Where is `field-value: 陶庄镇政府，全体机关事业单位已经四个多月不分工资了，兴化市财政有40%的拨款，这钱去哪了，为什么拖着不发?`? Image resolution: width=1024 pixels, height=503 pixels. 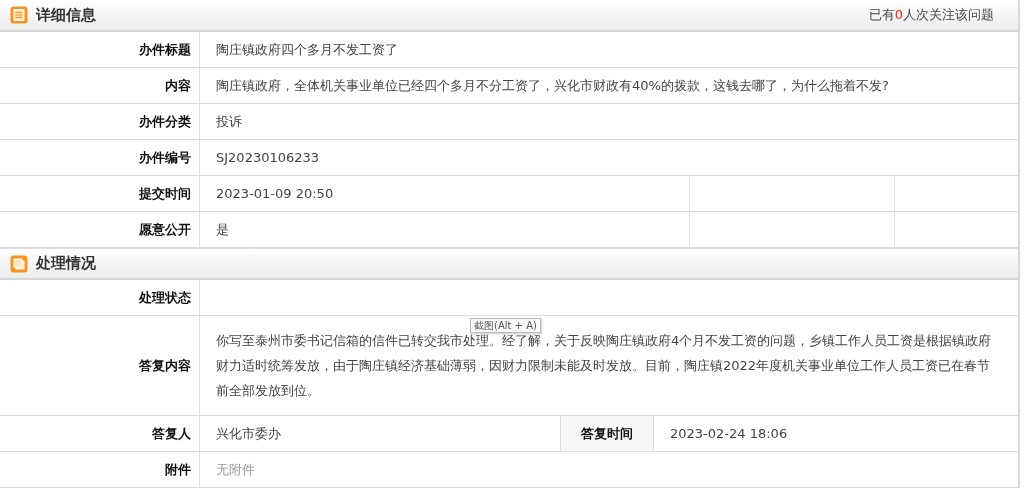 field-value: 陶庄镇政府，全体机关事业单位已经四个多月不分工资了，兴化市财政有40%的拨款，这钱去哪了，为什么拖着不发? is located at coordinates (552, 85).